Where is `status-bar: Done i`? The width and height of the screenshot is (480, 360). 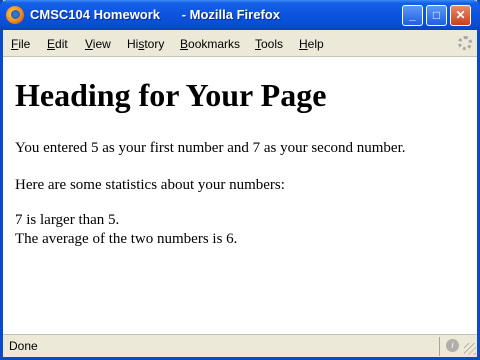
status-bar: Done i is located at coordinates (240, 346).